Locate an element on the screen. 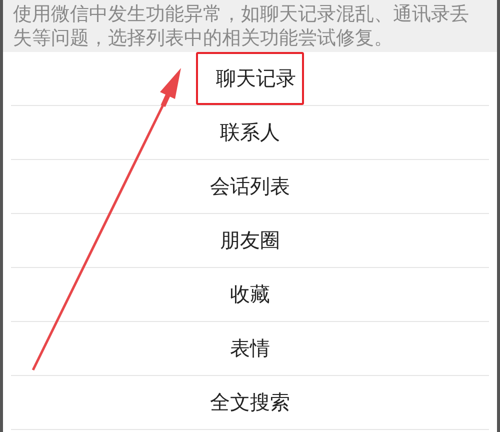 This screenshot has width=500, height=432. item-label: 表情 is located at coordinates (250, 348).